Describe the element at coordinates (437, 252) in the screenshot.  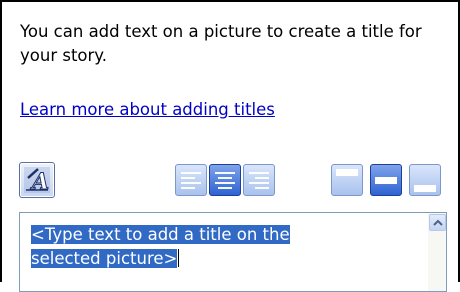
I see `text-scrollbar` at that location.